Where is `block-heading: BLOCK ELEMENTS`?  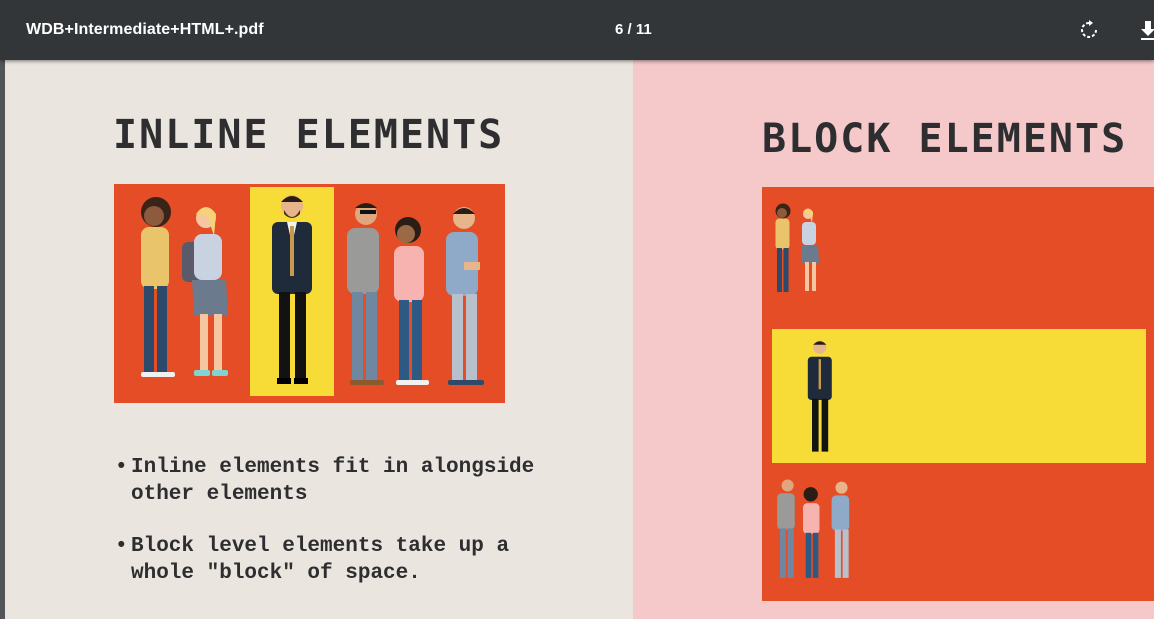 block-heading: BLOCK ELEMENTS is located at coordinates (945, 139).